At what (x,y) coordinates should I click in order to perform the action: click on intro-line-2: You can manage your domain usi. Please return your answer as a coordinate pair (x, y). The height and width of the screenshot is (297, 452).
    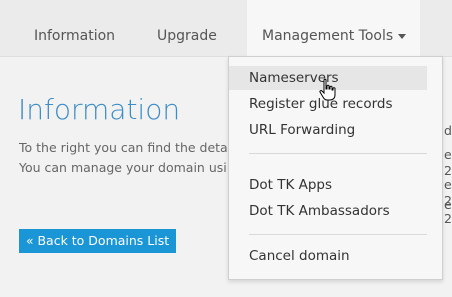
    Looking at the image, I should click on (123, 167).